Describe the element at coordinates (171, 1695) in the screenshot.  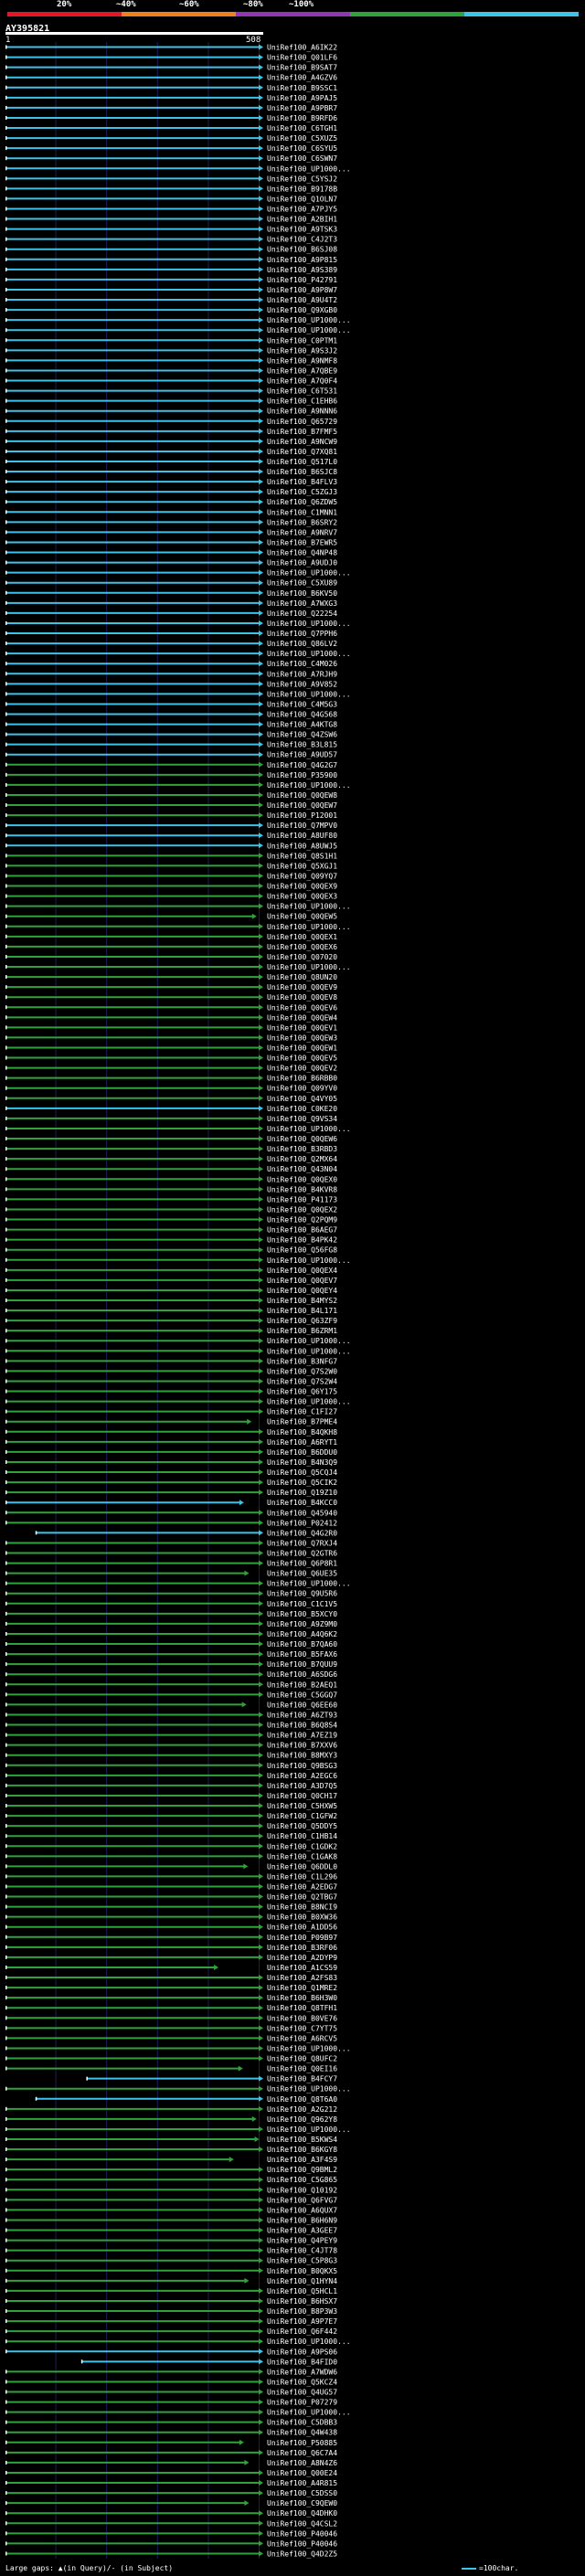
I see `hit-row: UniRef100_C5GGQ7` at that location.